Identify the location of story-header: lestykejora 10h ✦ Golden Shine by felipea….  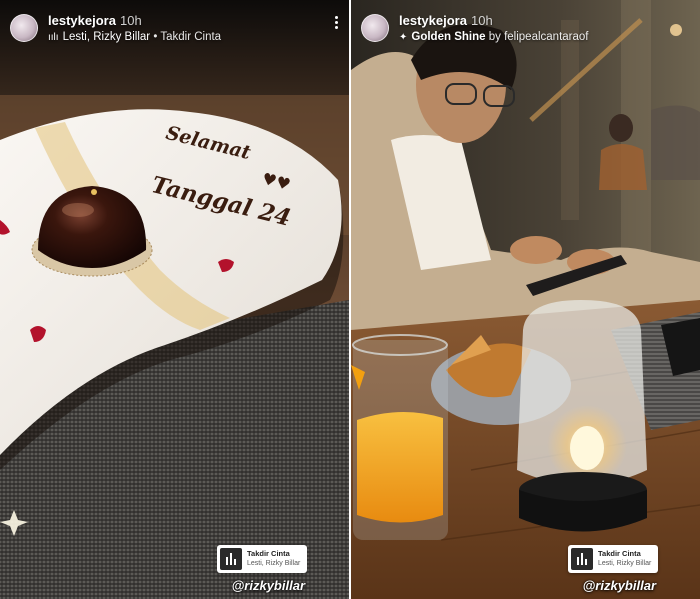
(525, 28).